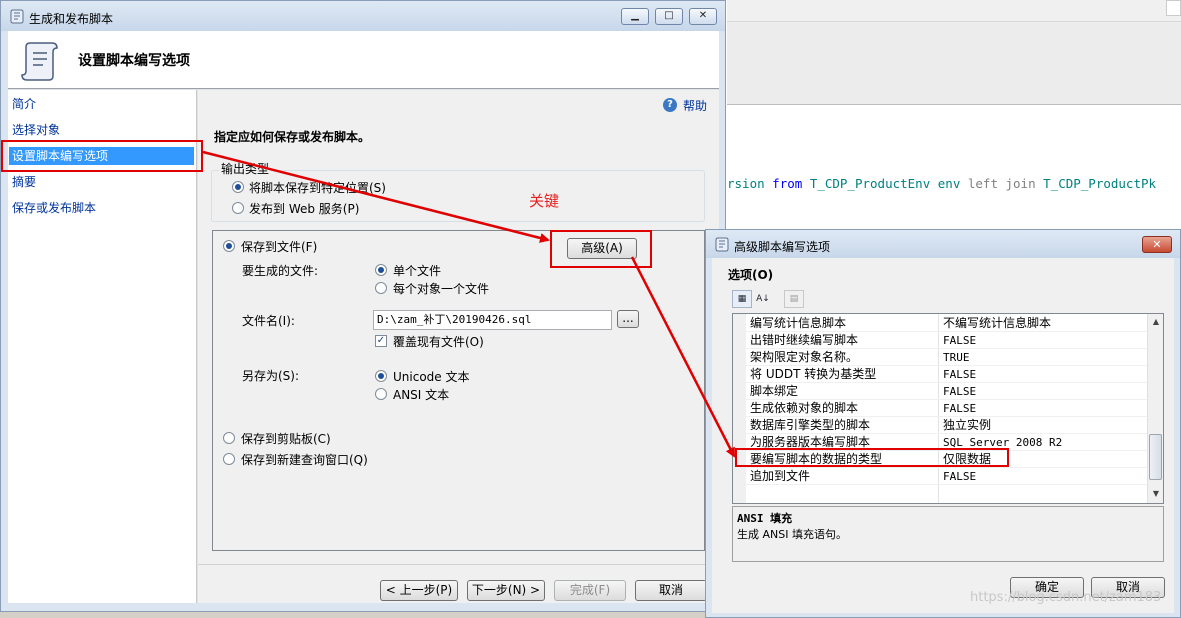 The width and height of the screenshot is (1181, 618). Describe the element at coordinates (102, 156) in the screenshot. I see `highlight-nav-box` at that location.